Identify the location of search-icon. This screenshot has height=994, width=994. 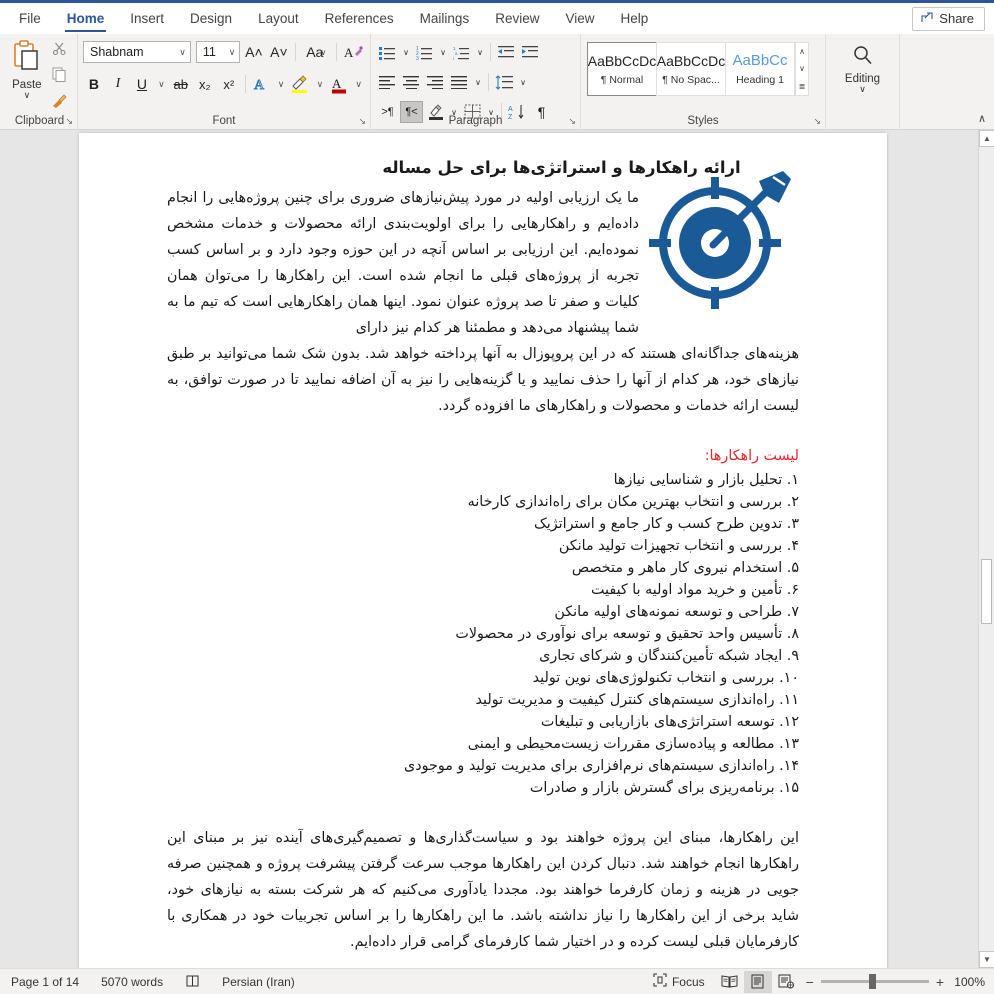
(863, 56).